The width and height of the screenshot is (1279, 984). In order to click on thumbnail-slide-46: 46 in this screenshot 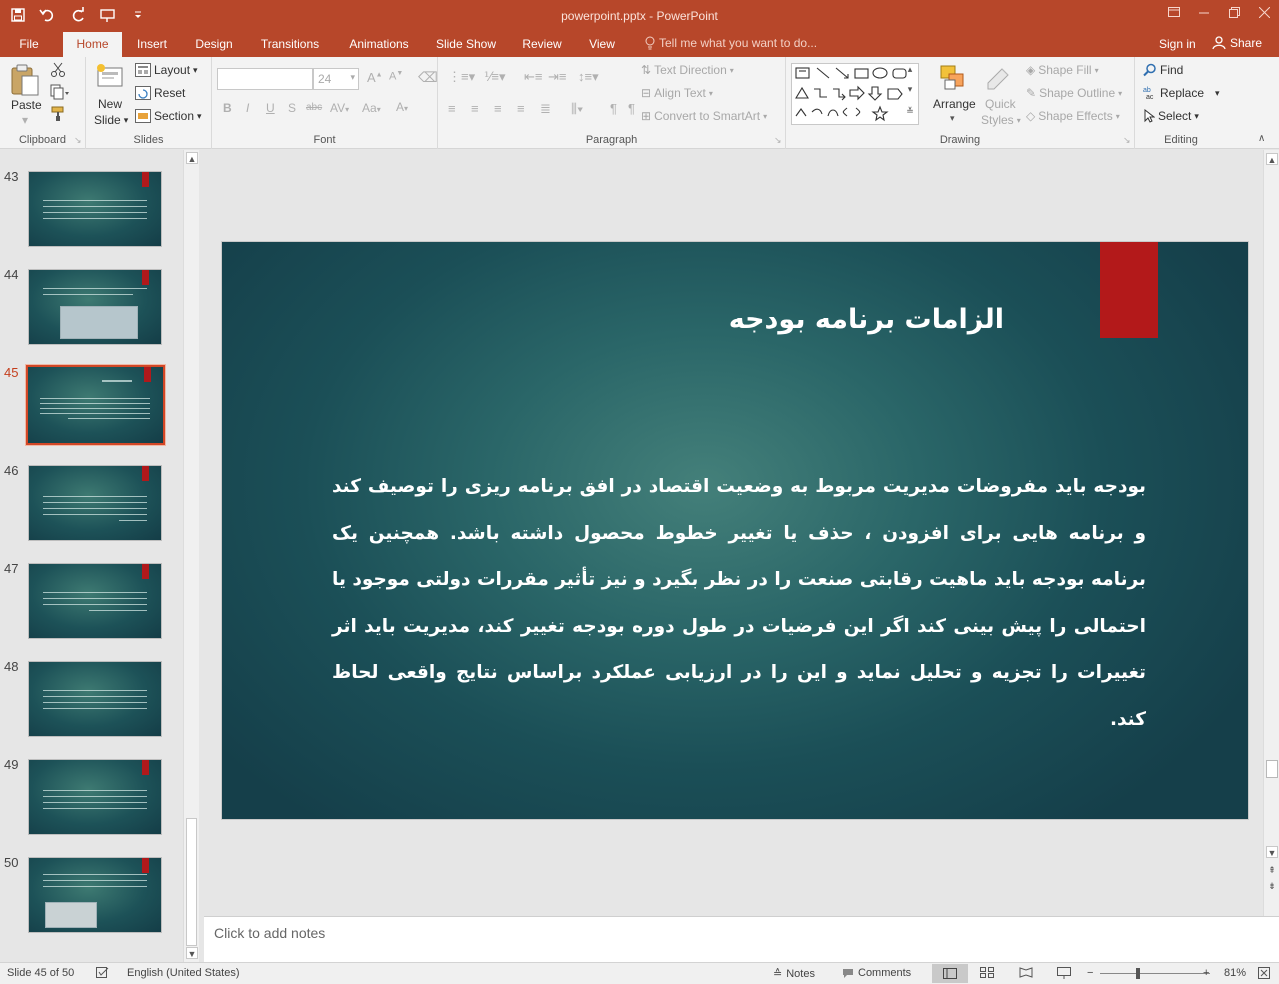, I will do `click(91, 508)`.